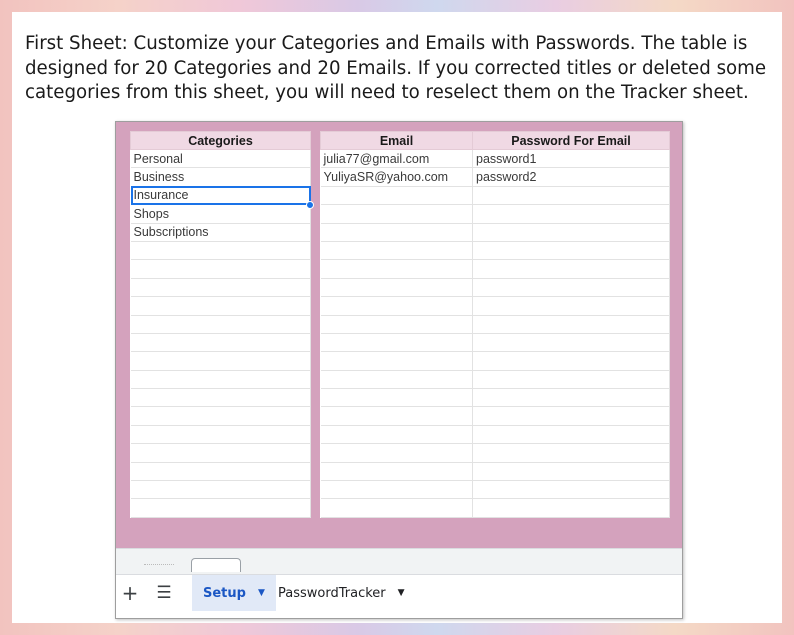  What do you see at coordinates (234, 593) in the screenshot?
I see `tab-setup: Setup ▼` at bounding box center [234, 593].